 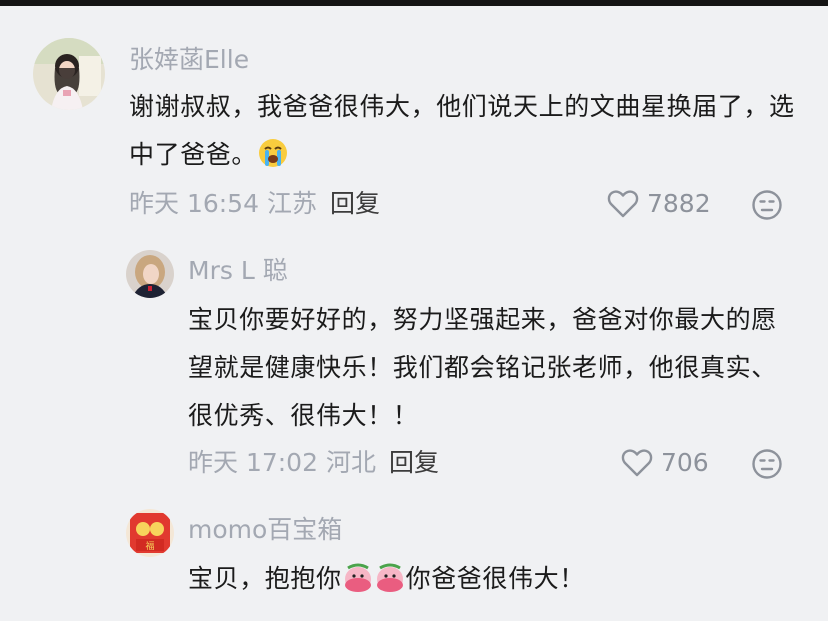 What do you see at coordinates (253, 462) in the screenshot?
I see `comment-time: 昨天 17:02` at bounding box center [253, 462].